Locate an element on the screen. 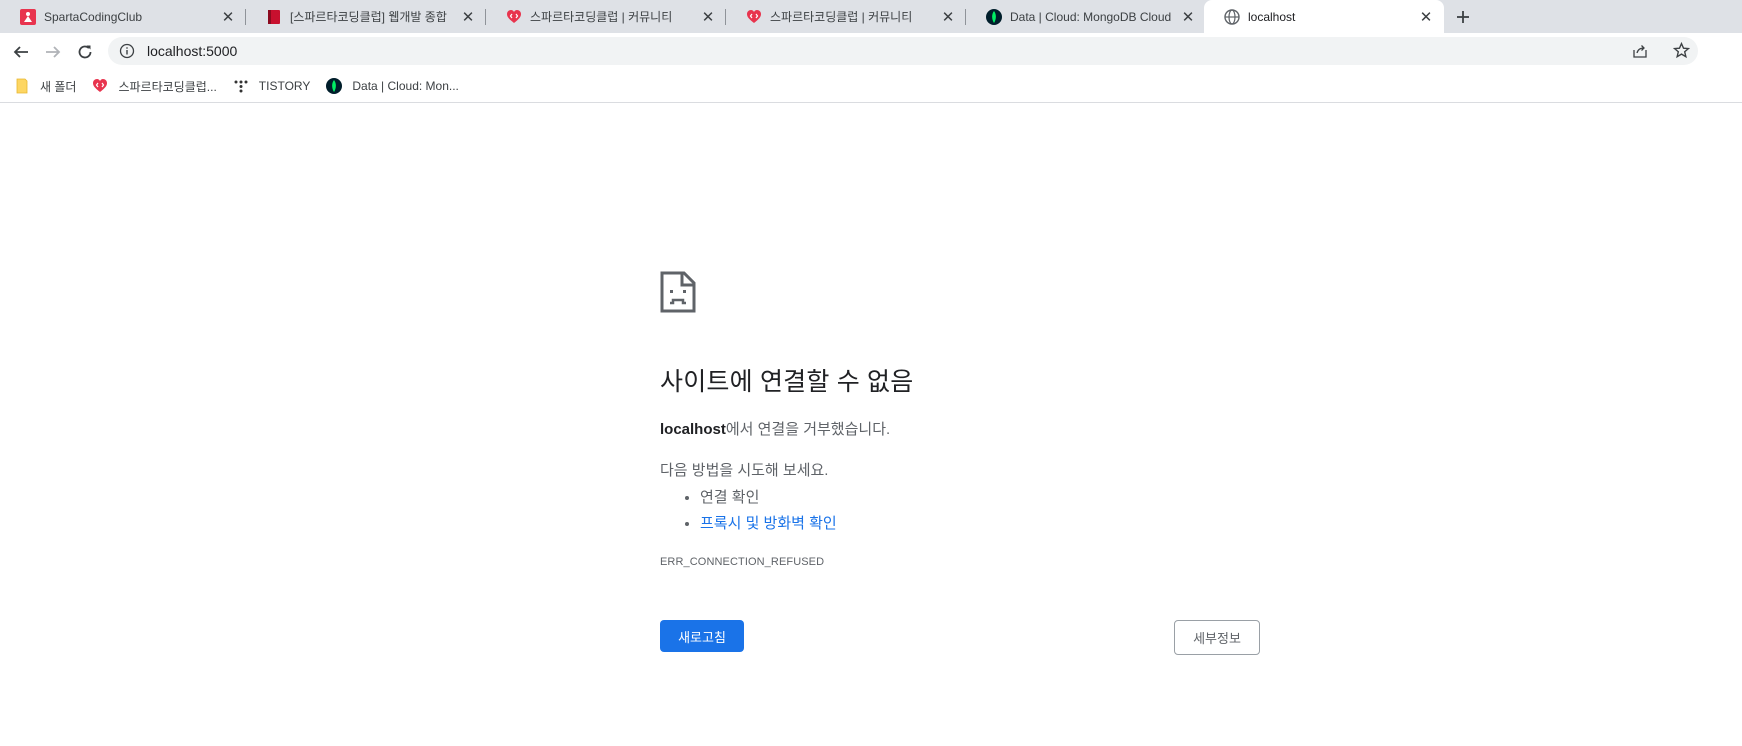 The width and height of the screenshot is (1742, 746). reload-button is located at coordinates (85, 52).